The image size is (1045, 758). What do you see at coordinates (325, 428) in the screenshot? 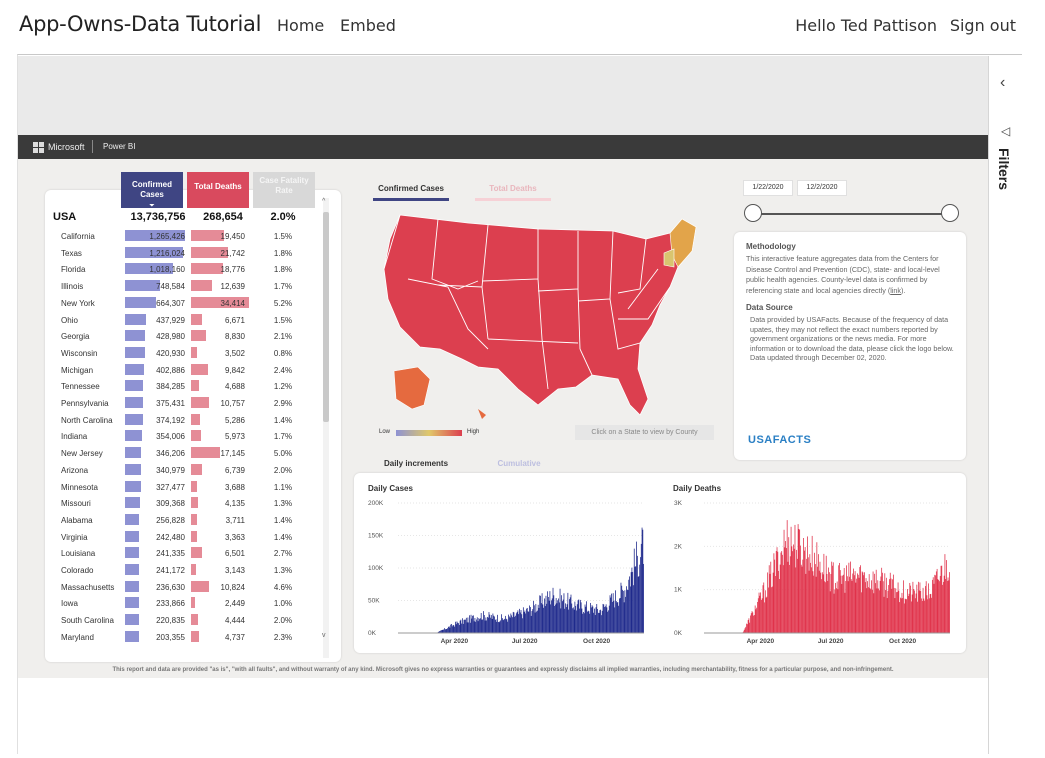
I see `table-scrollbar: ^ v` at bounding box center [325, 428].